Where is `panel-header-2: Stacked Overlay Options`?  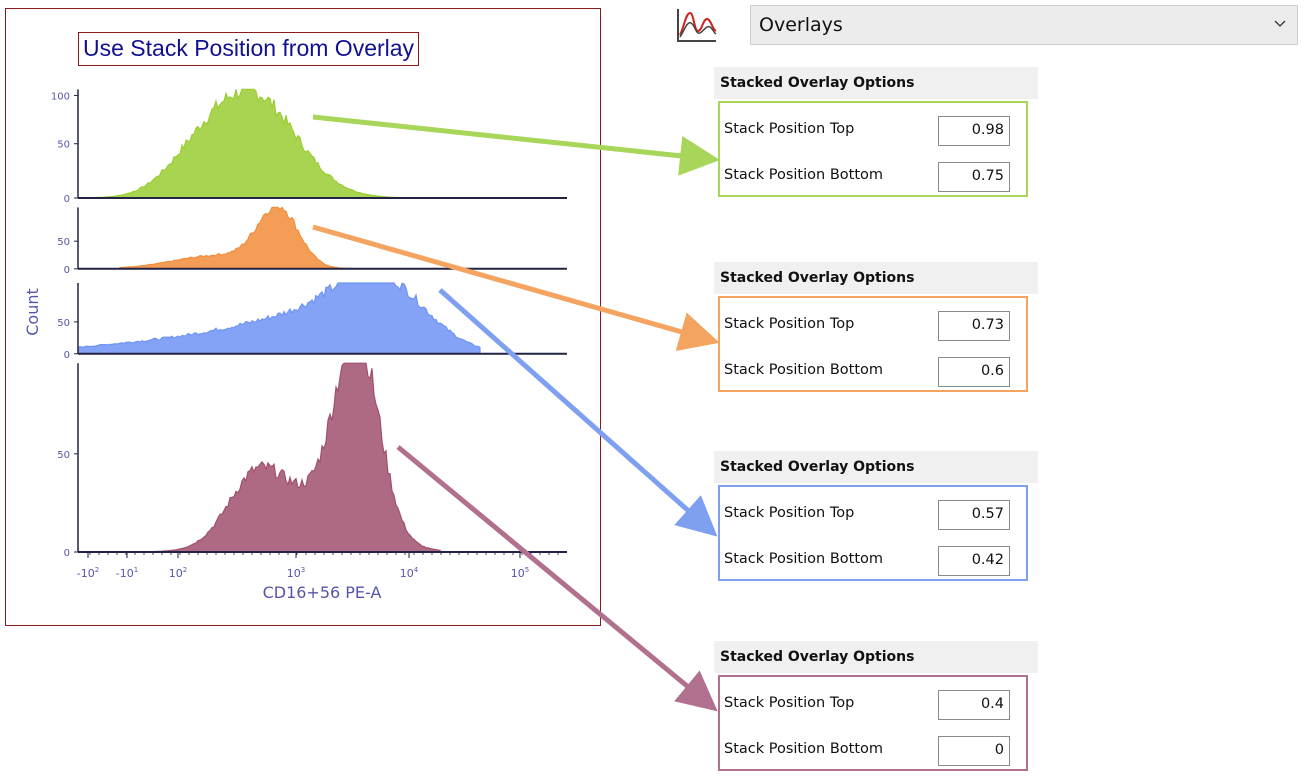
panel-header-2: Stacked Overlay Options is located at coordinates (876, 278).